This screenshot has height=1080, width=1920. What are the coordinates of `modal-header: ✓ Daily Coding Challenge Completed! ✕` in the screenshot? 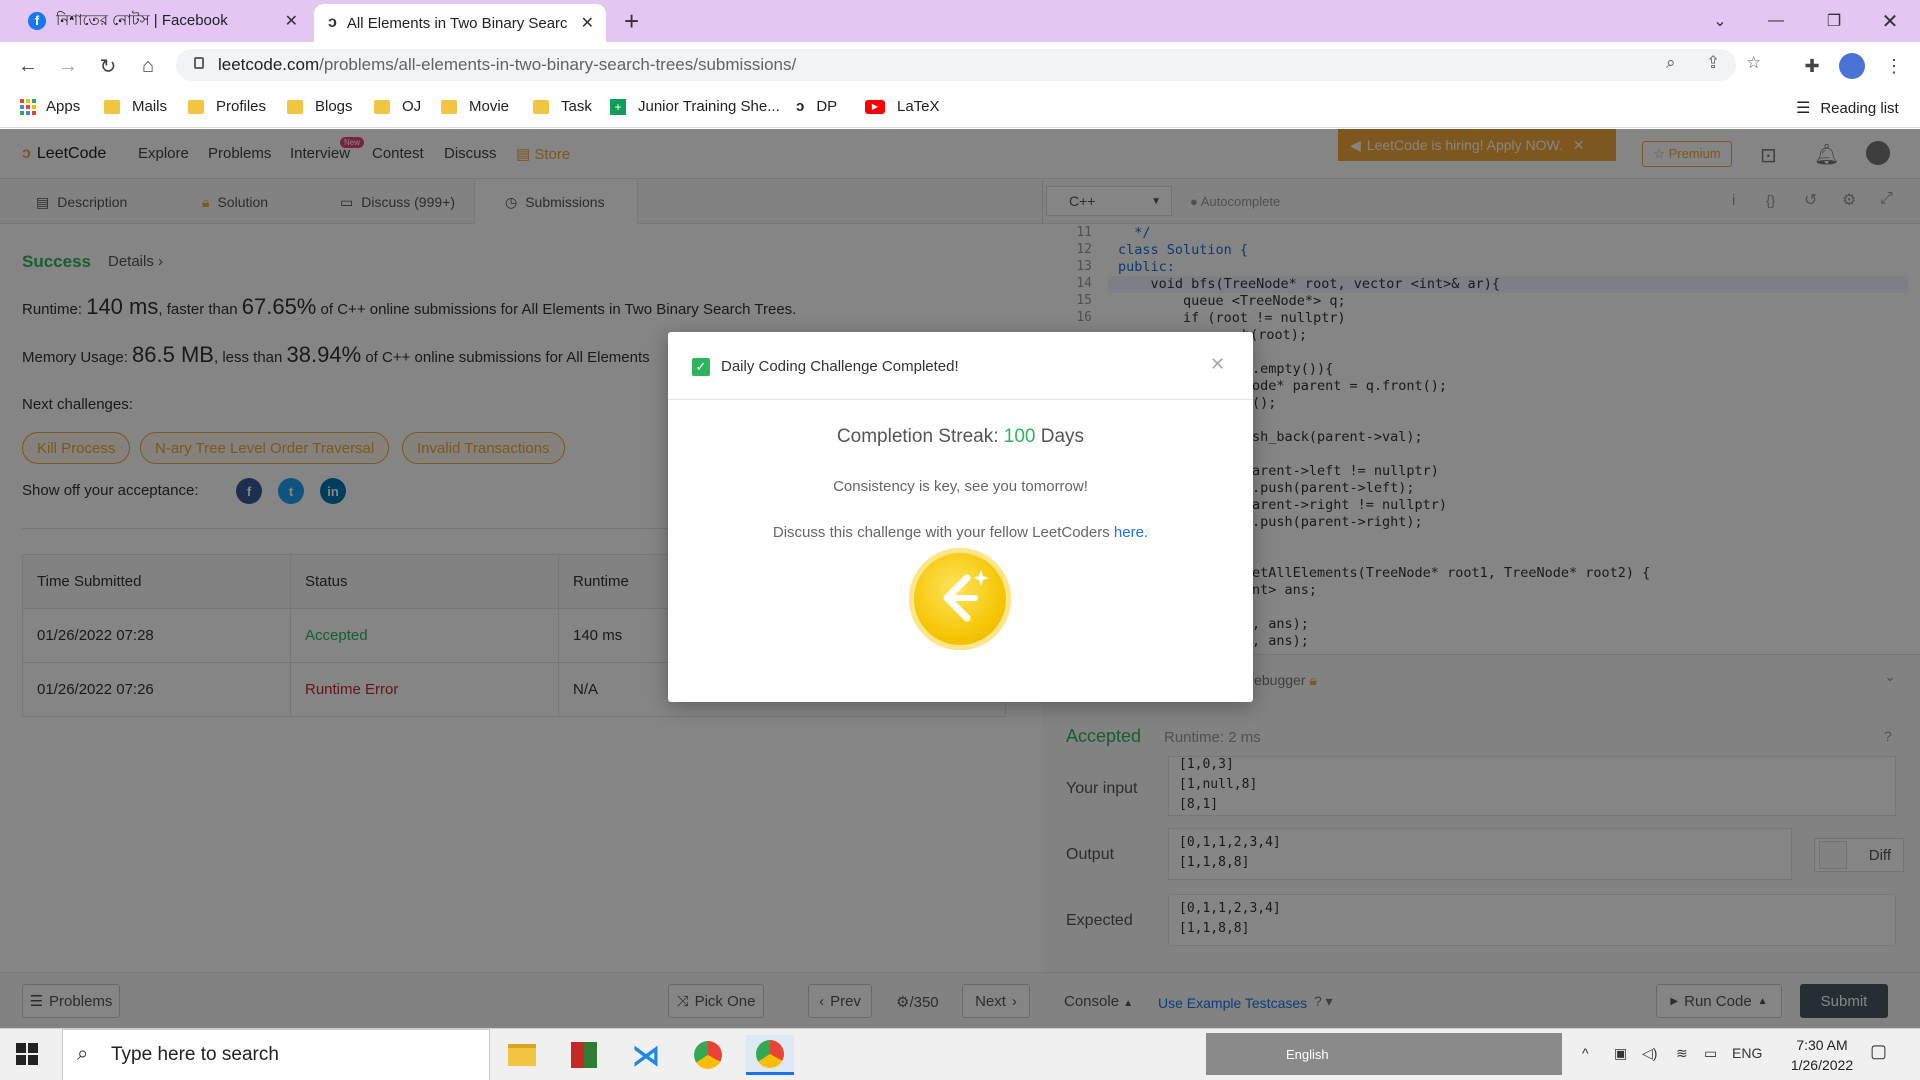 It's located at (960, 366).